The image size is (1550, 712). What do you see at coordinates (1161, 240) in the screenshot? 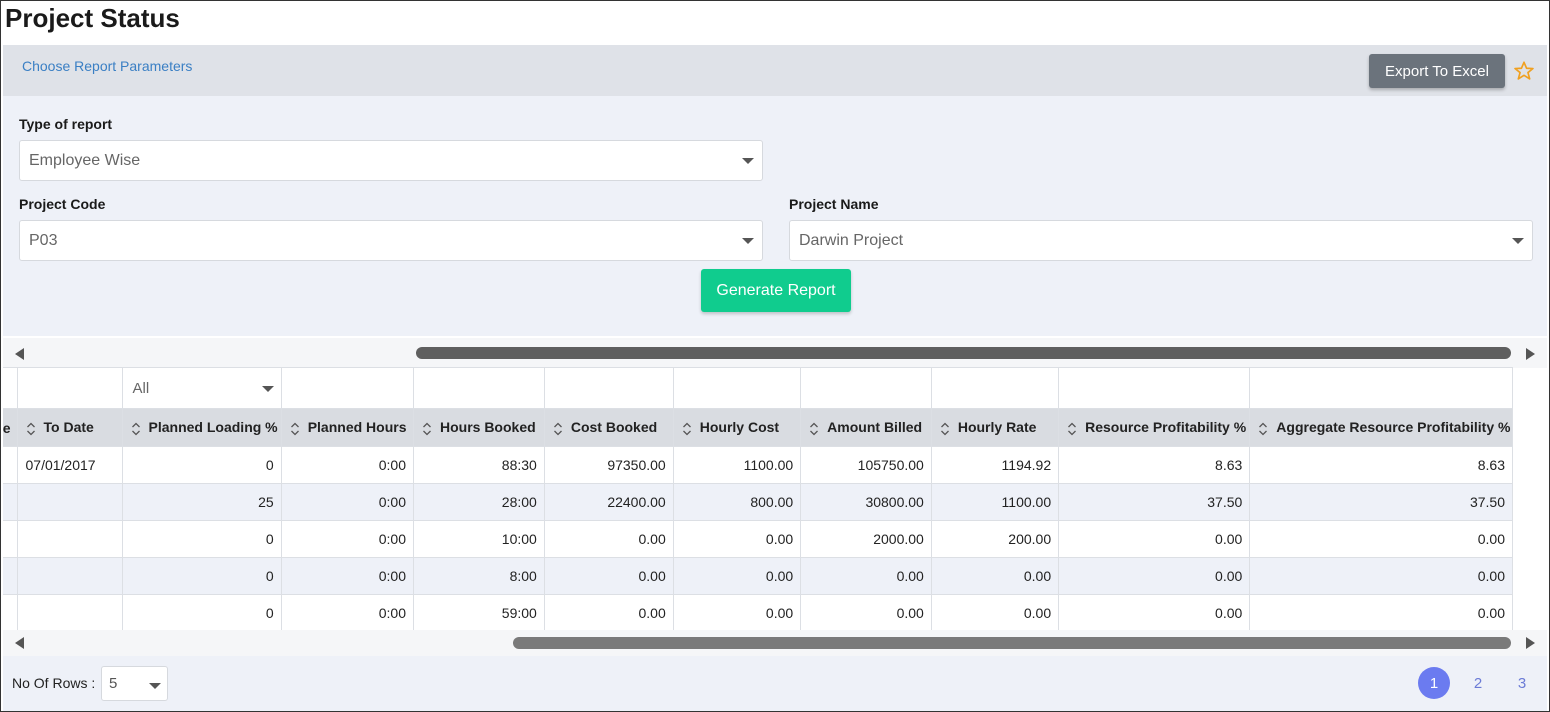
I see `project-name-select: Darwin Project` at bounding box center [1161, 240].